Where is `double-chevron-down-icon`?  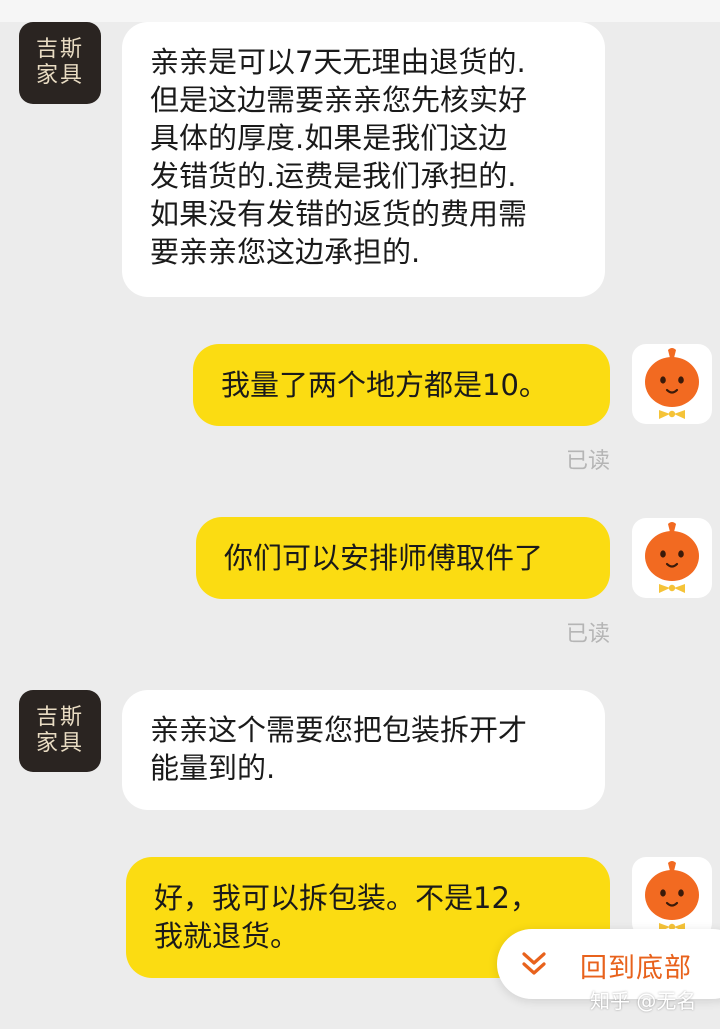 double-chevron-down-icon is located at coordinates (534, 963).